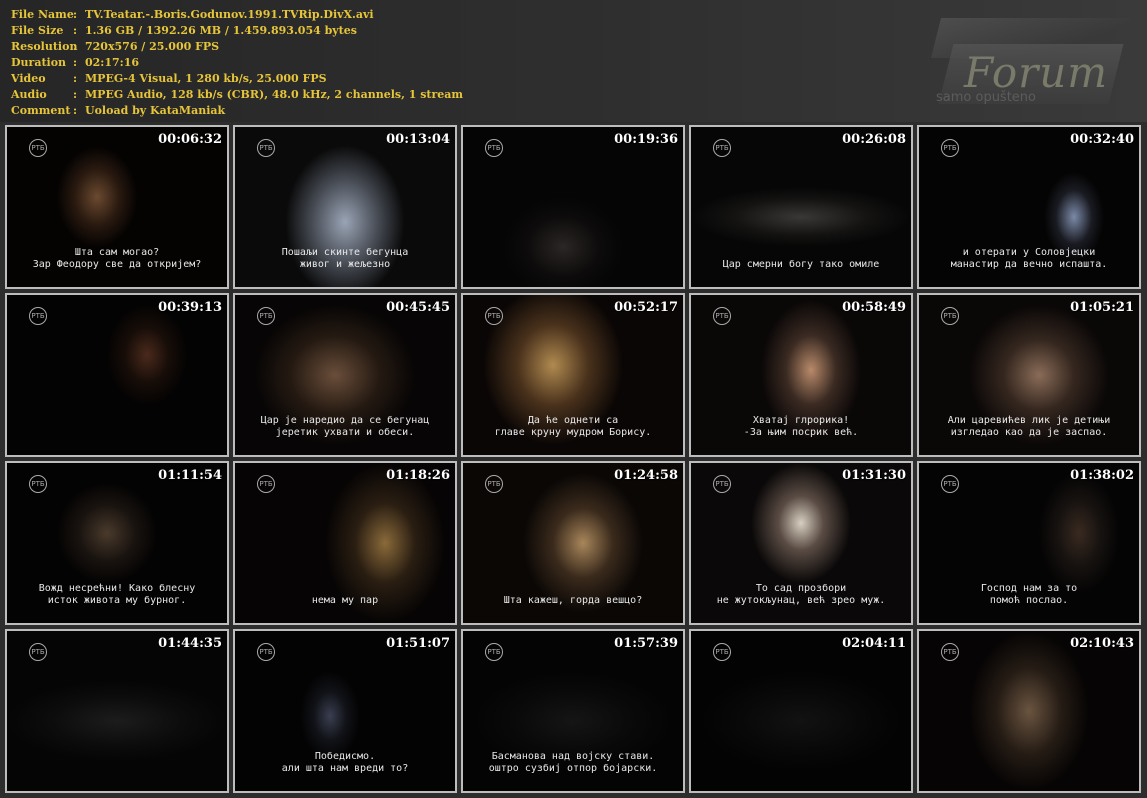 The height and width of the screenshot is (798, 1147). I want to click on thumbnail: РТБ 01:18:26 нема му пар, so click(345, 543).